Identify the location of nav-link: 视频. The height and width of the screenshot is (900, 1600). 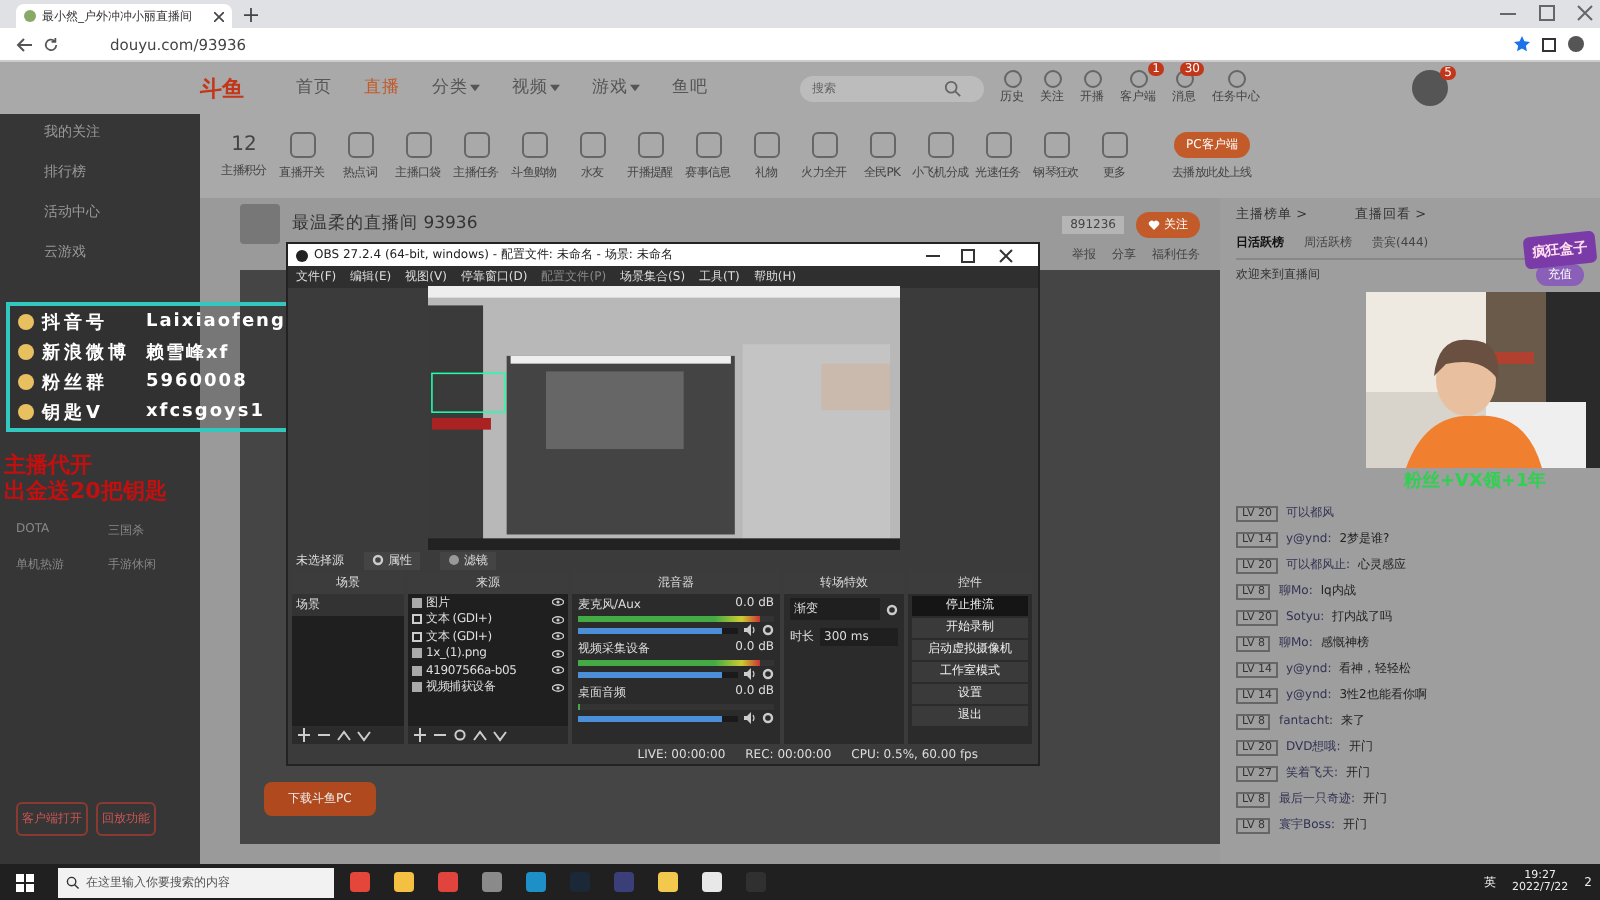
(536, 88).